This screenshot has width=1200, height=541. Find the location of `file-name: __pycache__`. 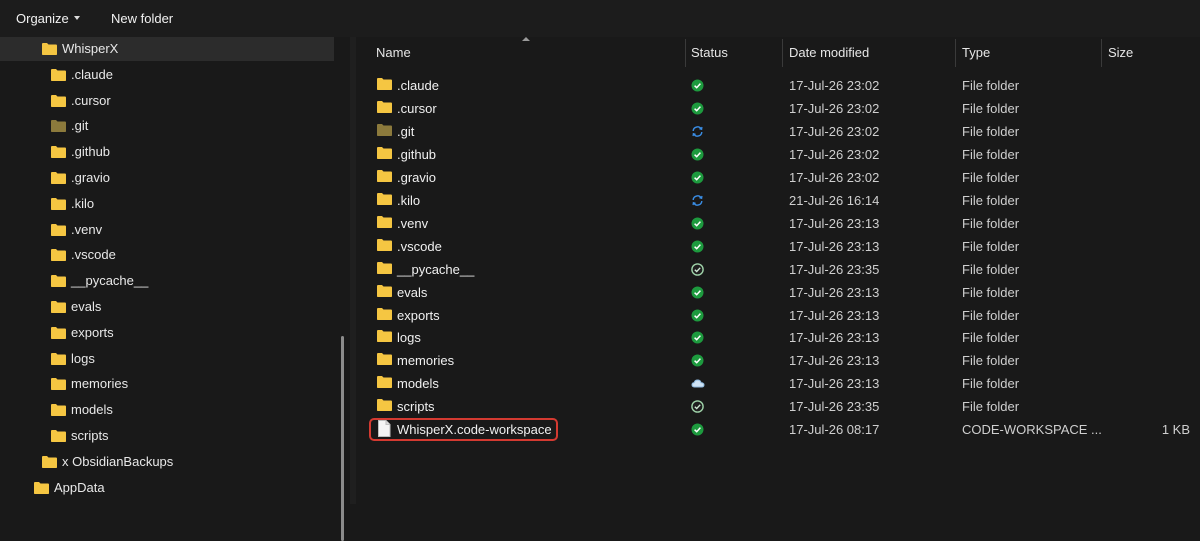

file-name: __pycache__ is located at coordinates (436, 269).